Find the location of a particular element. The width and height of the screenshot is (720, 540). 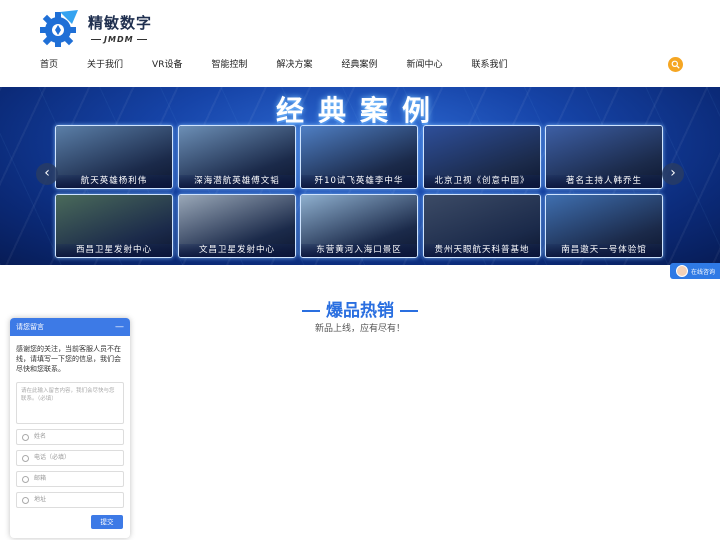

online-service-tab: 在线咨询 is located at coordinates (695, 271).